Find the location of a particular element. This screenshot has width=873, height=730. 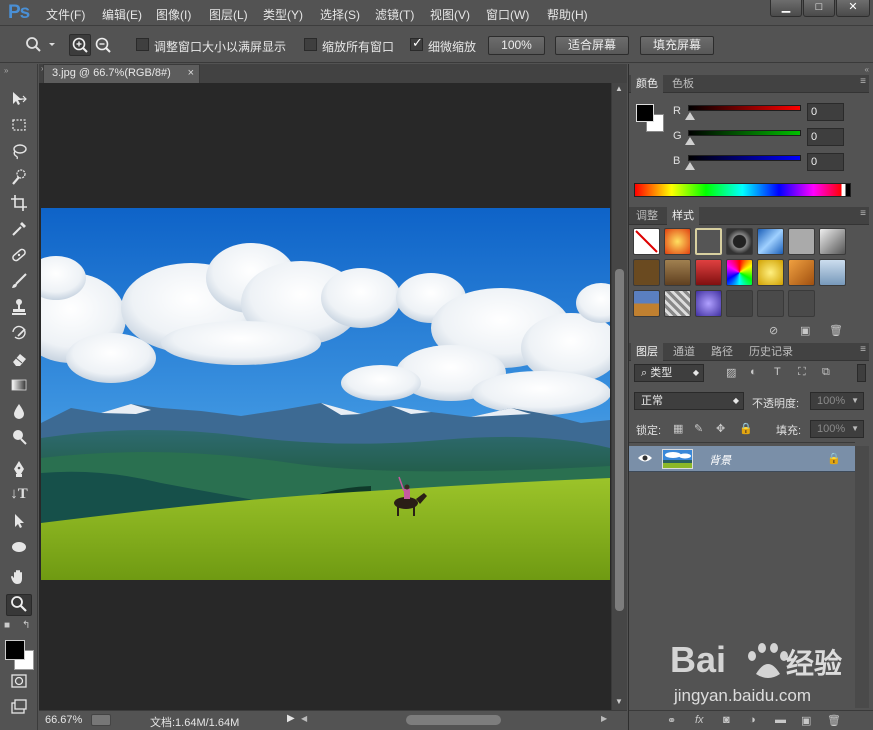

tab-adjustments: 调整 is located at coordinates (647, 216).